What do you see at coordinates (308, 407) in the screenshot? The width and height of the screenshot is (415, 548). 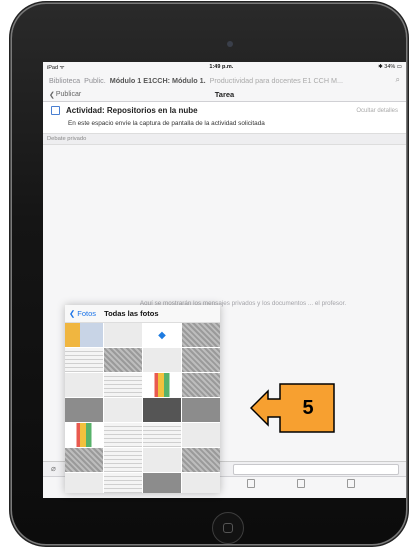 I see `step-number: 5` at bounding box center [308, 407].